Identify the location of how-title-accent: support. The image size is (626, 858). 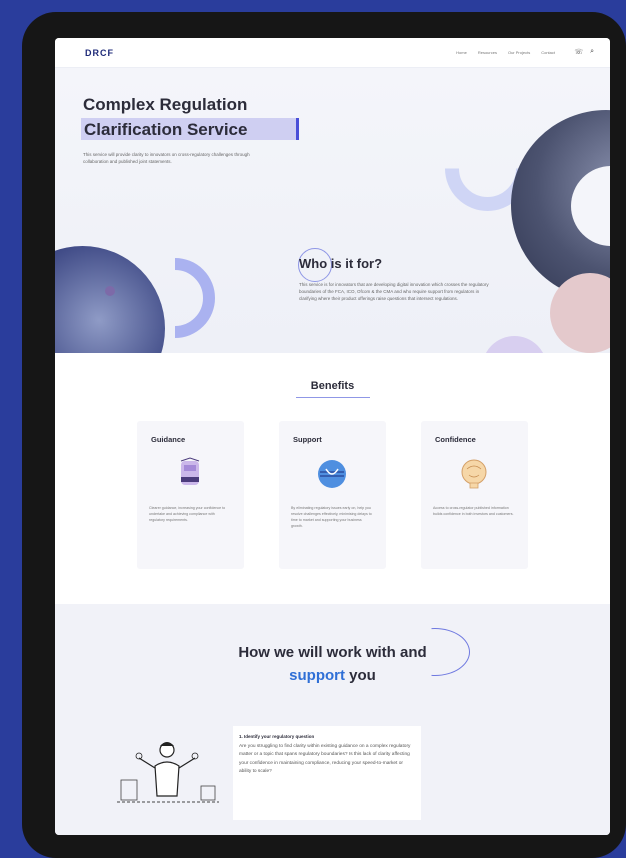
(317, 675).